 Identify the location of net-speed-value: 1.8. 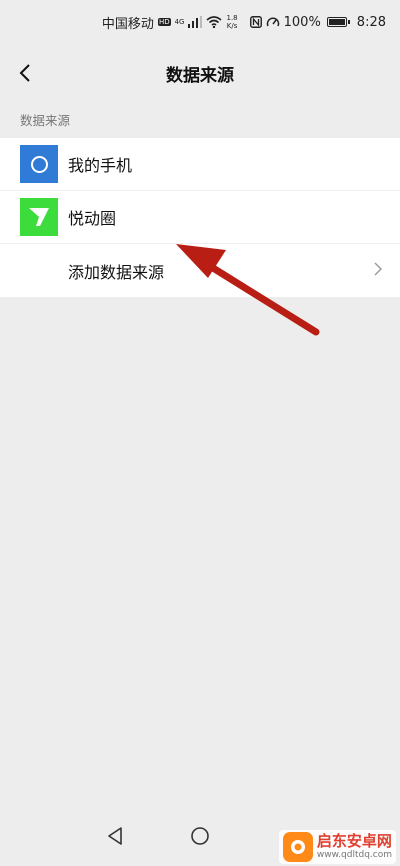
(232, 18).